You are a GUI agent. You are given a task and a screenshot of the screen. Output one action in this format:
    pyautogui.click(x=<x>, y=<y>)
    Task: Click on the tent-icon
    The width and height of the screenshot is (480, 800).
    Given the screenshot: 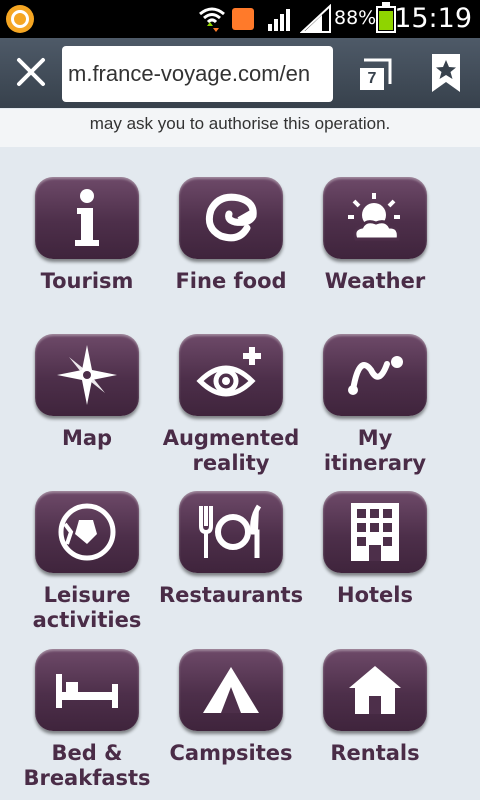 What is the action you would take?
    pyautogui.click(x=231, y=690)
    